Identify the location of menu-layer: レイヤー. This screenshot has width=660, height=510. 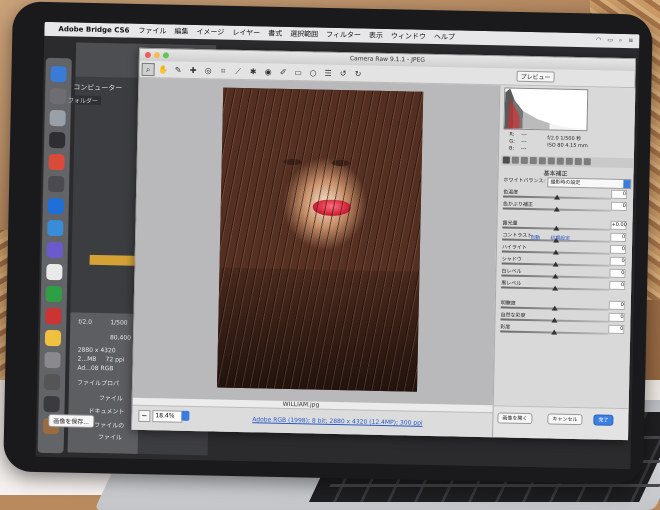
(246, 33).